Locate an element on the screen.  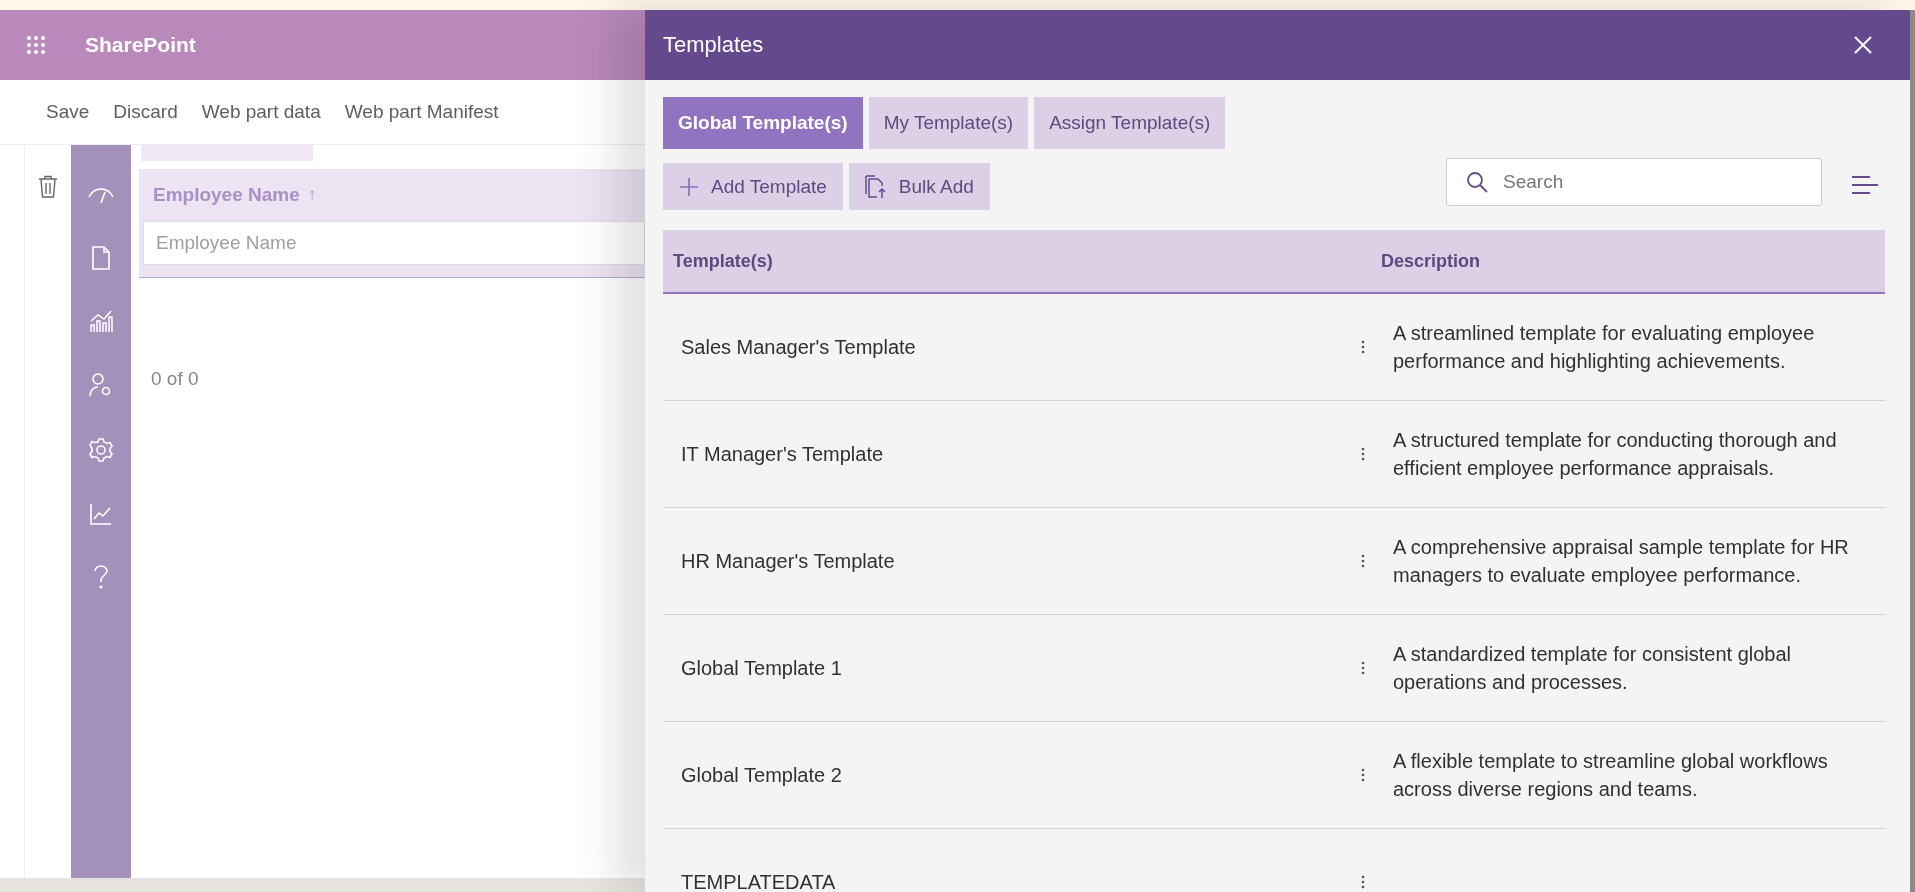
filter-field: Employee Name is located at coordinates (394, 243).